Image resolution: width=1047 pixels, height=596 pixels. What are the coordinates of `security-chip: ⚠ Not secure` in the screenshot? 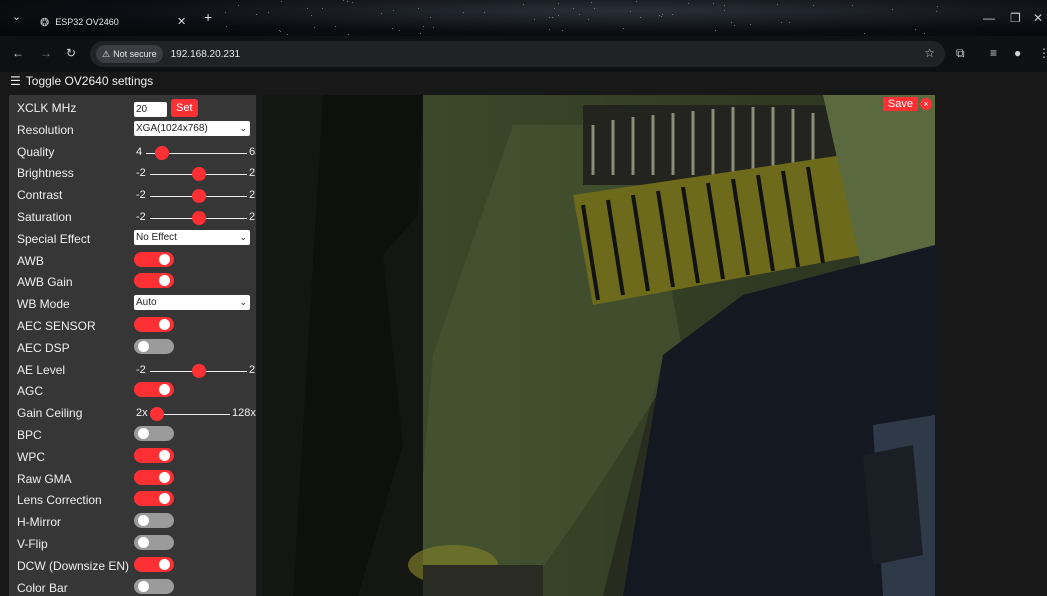 It's located at (129, 54).